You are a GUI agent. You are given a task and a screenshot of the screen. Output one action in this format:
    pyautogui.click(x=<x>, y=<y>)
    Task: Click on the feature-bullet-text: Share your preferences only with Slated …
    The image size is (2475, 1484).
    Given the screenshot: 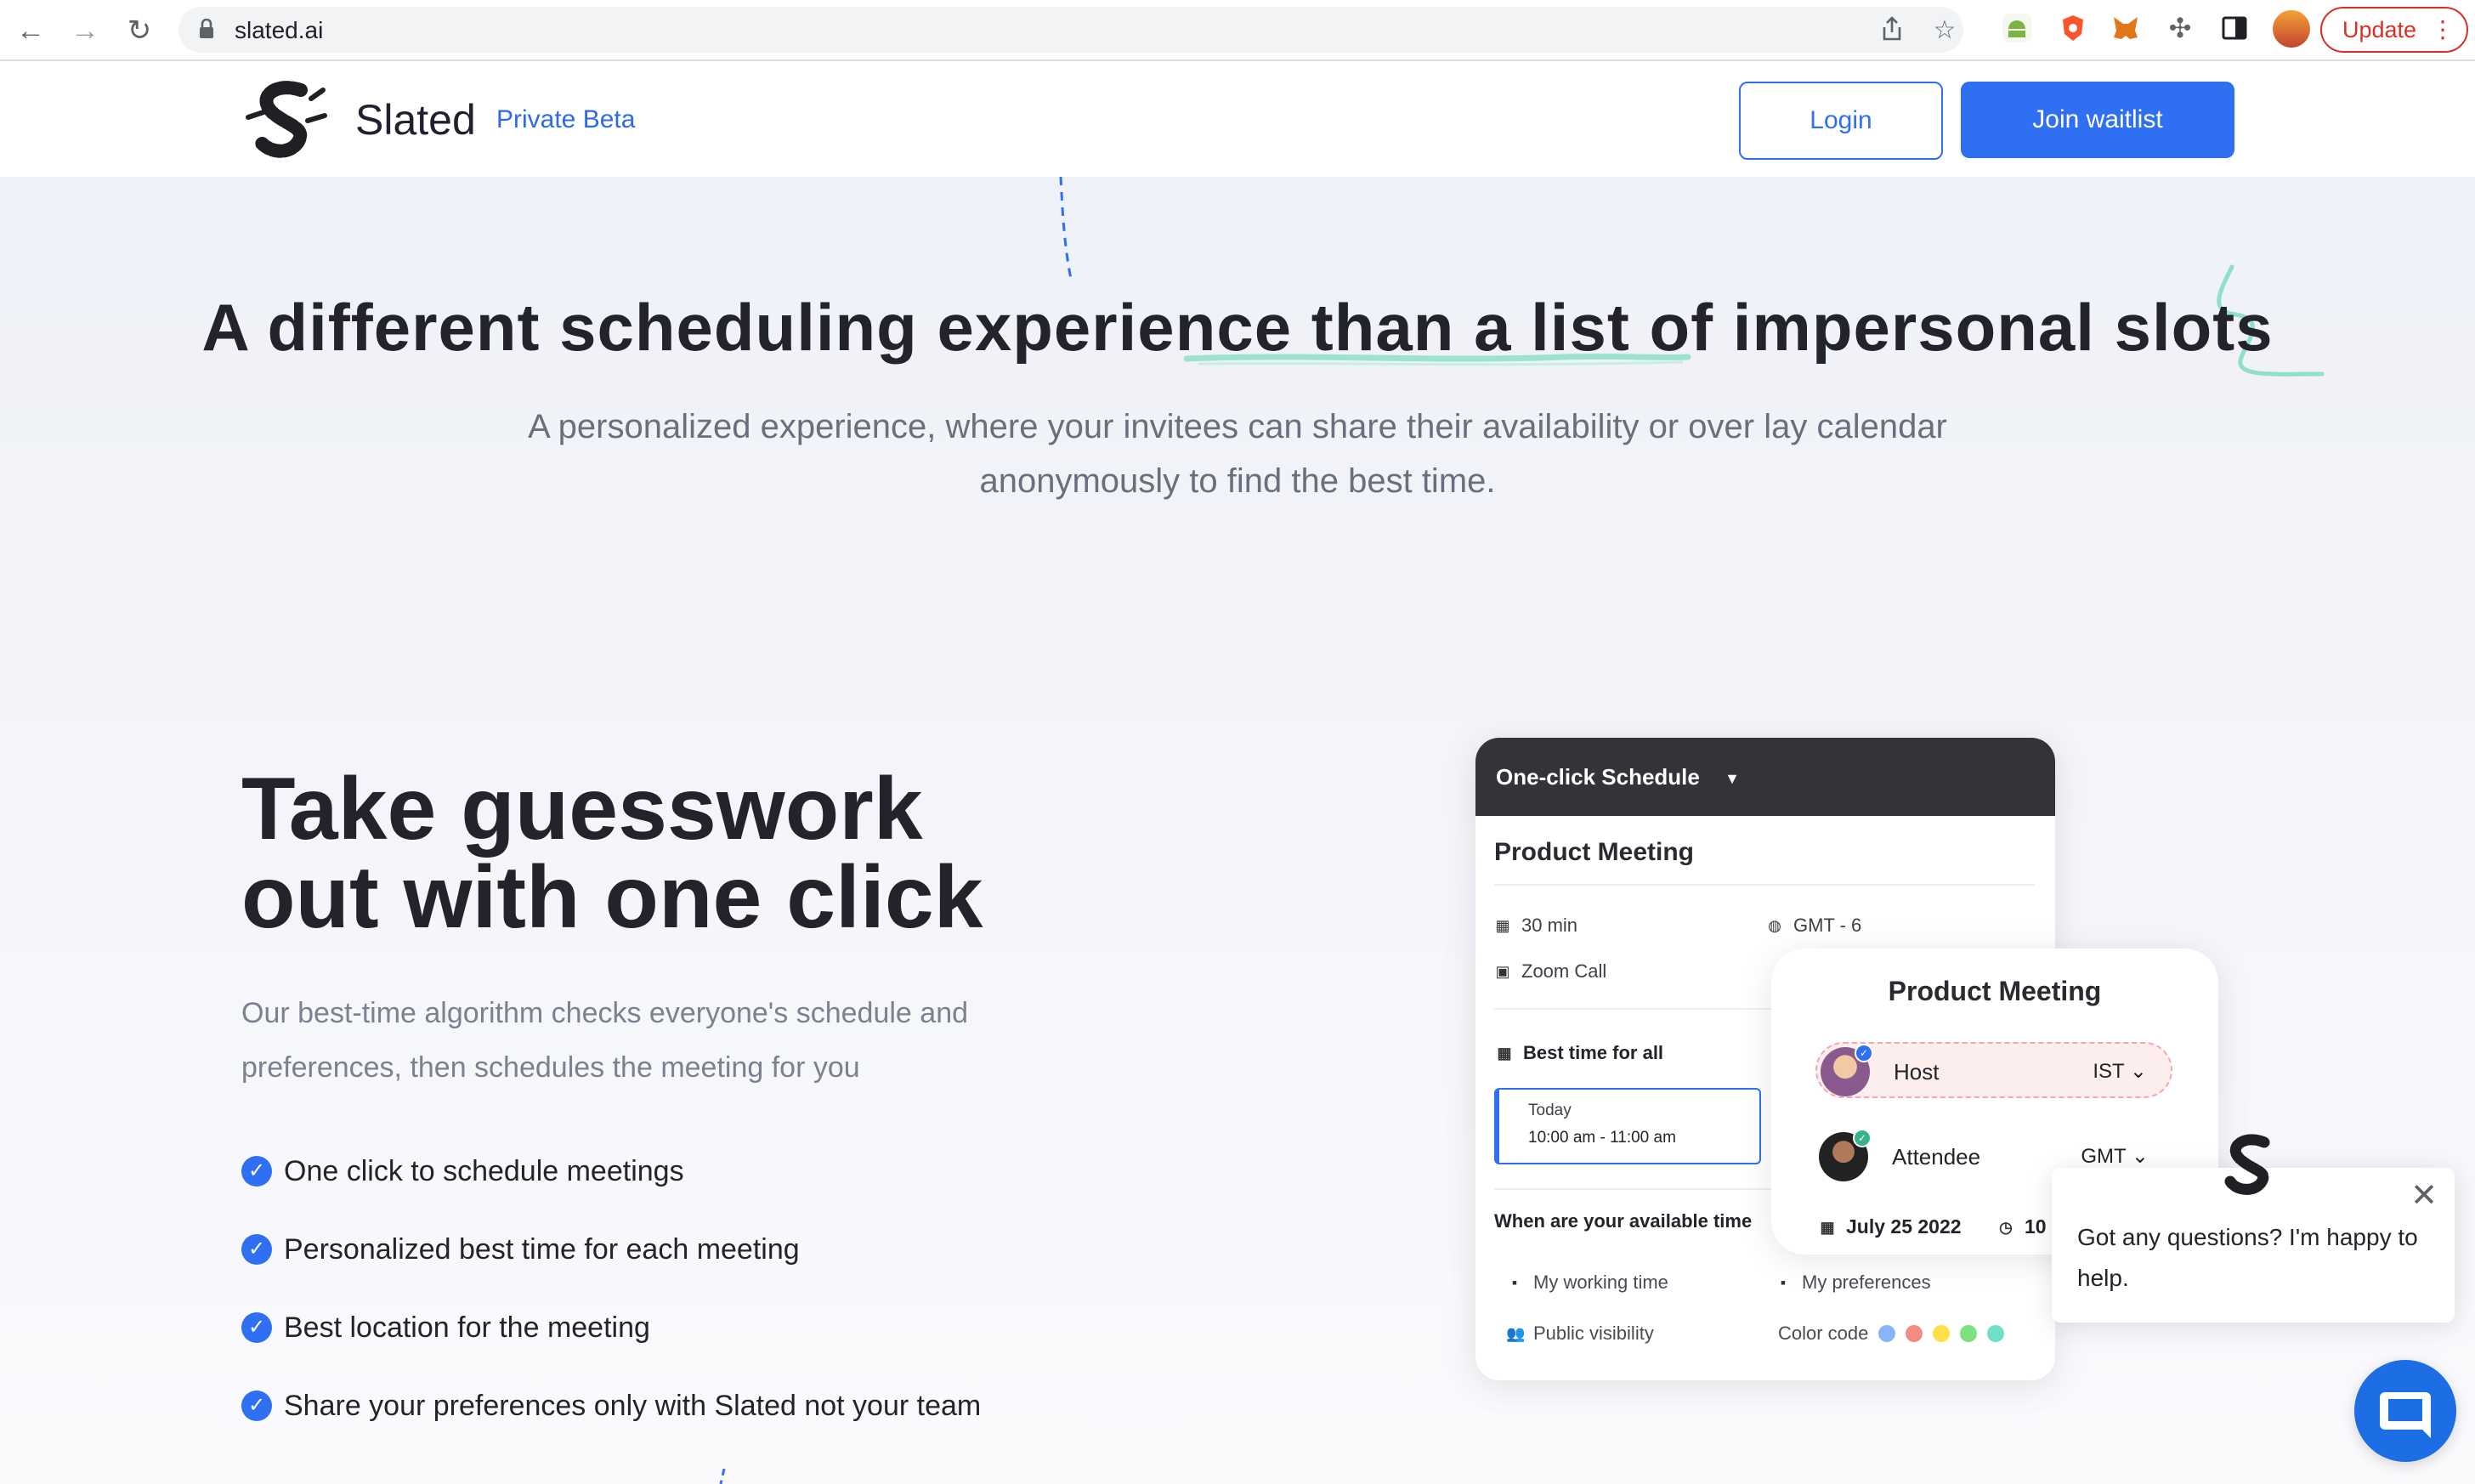 What is the action you would take?
    pyautogui.click(x=633, y=1405)
    